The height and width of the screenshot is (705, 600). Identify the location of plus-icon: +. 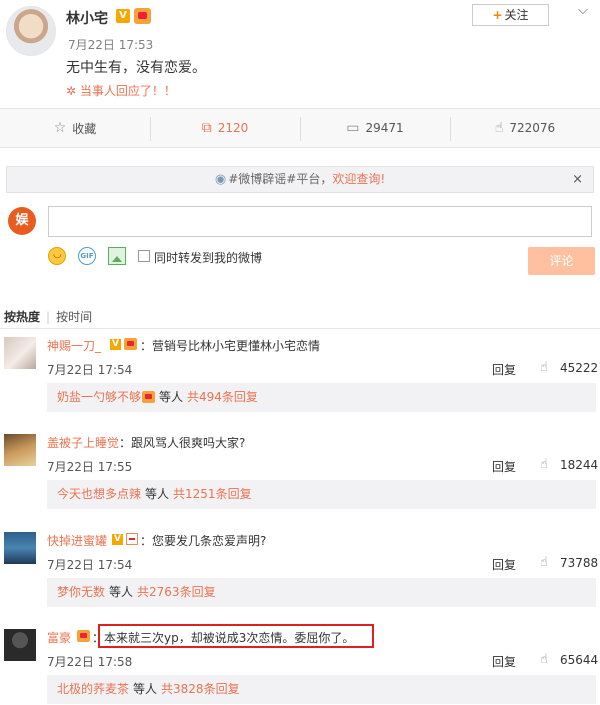
(497, 15).